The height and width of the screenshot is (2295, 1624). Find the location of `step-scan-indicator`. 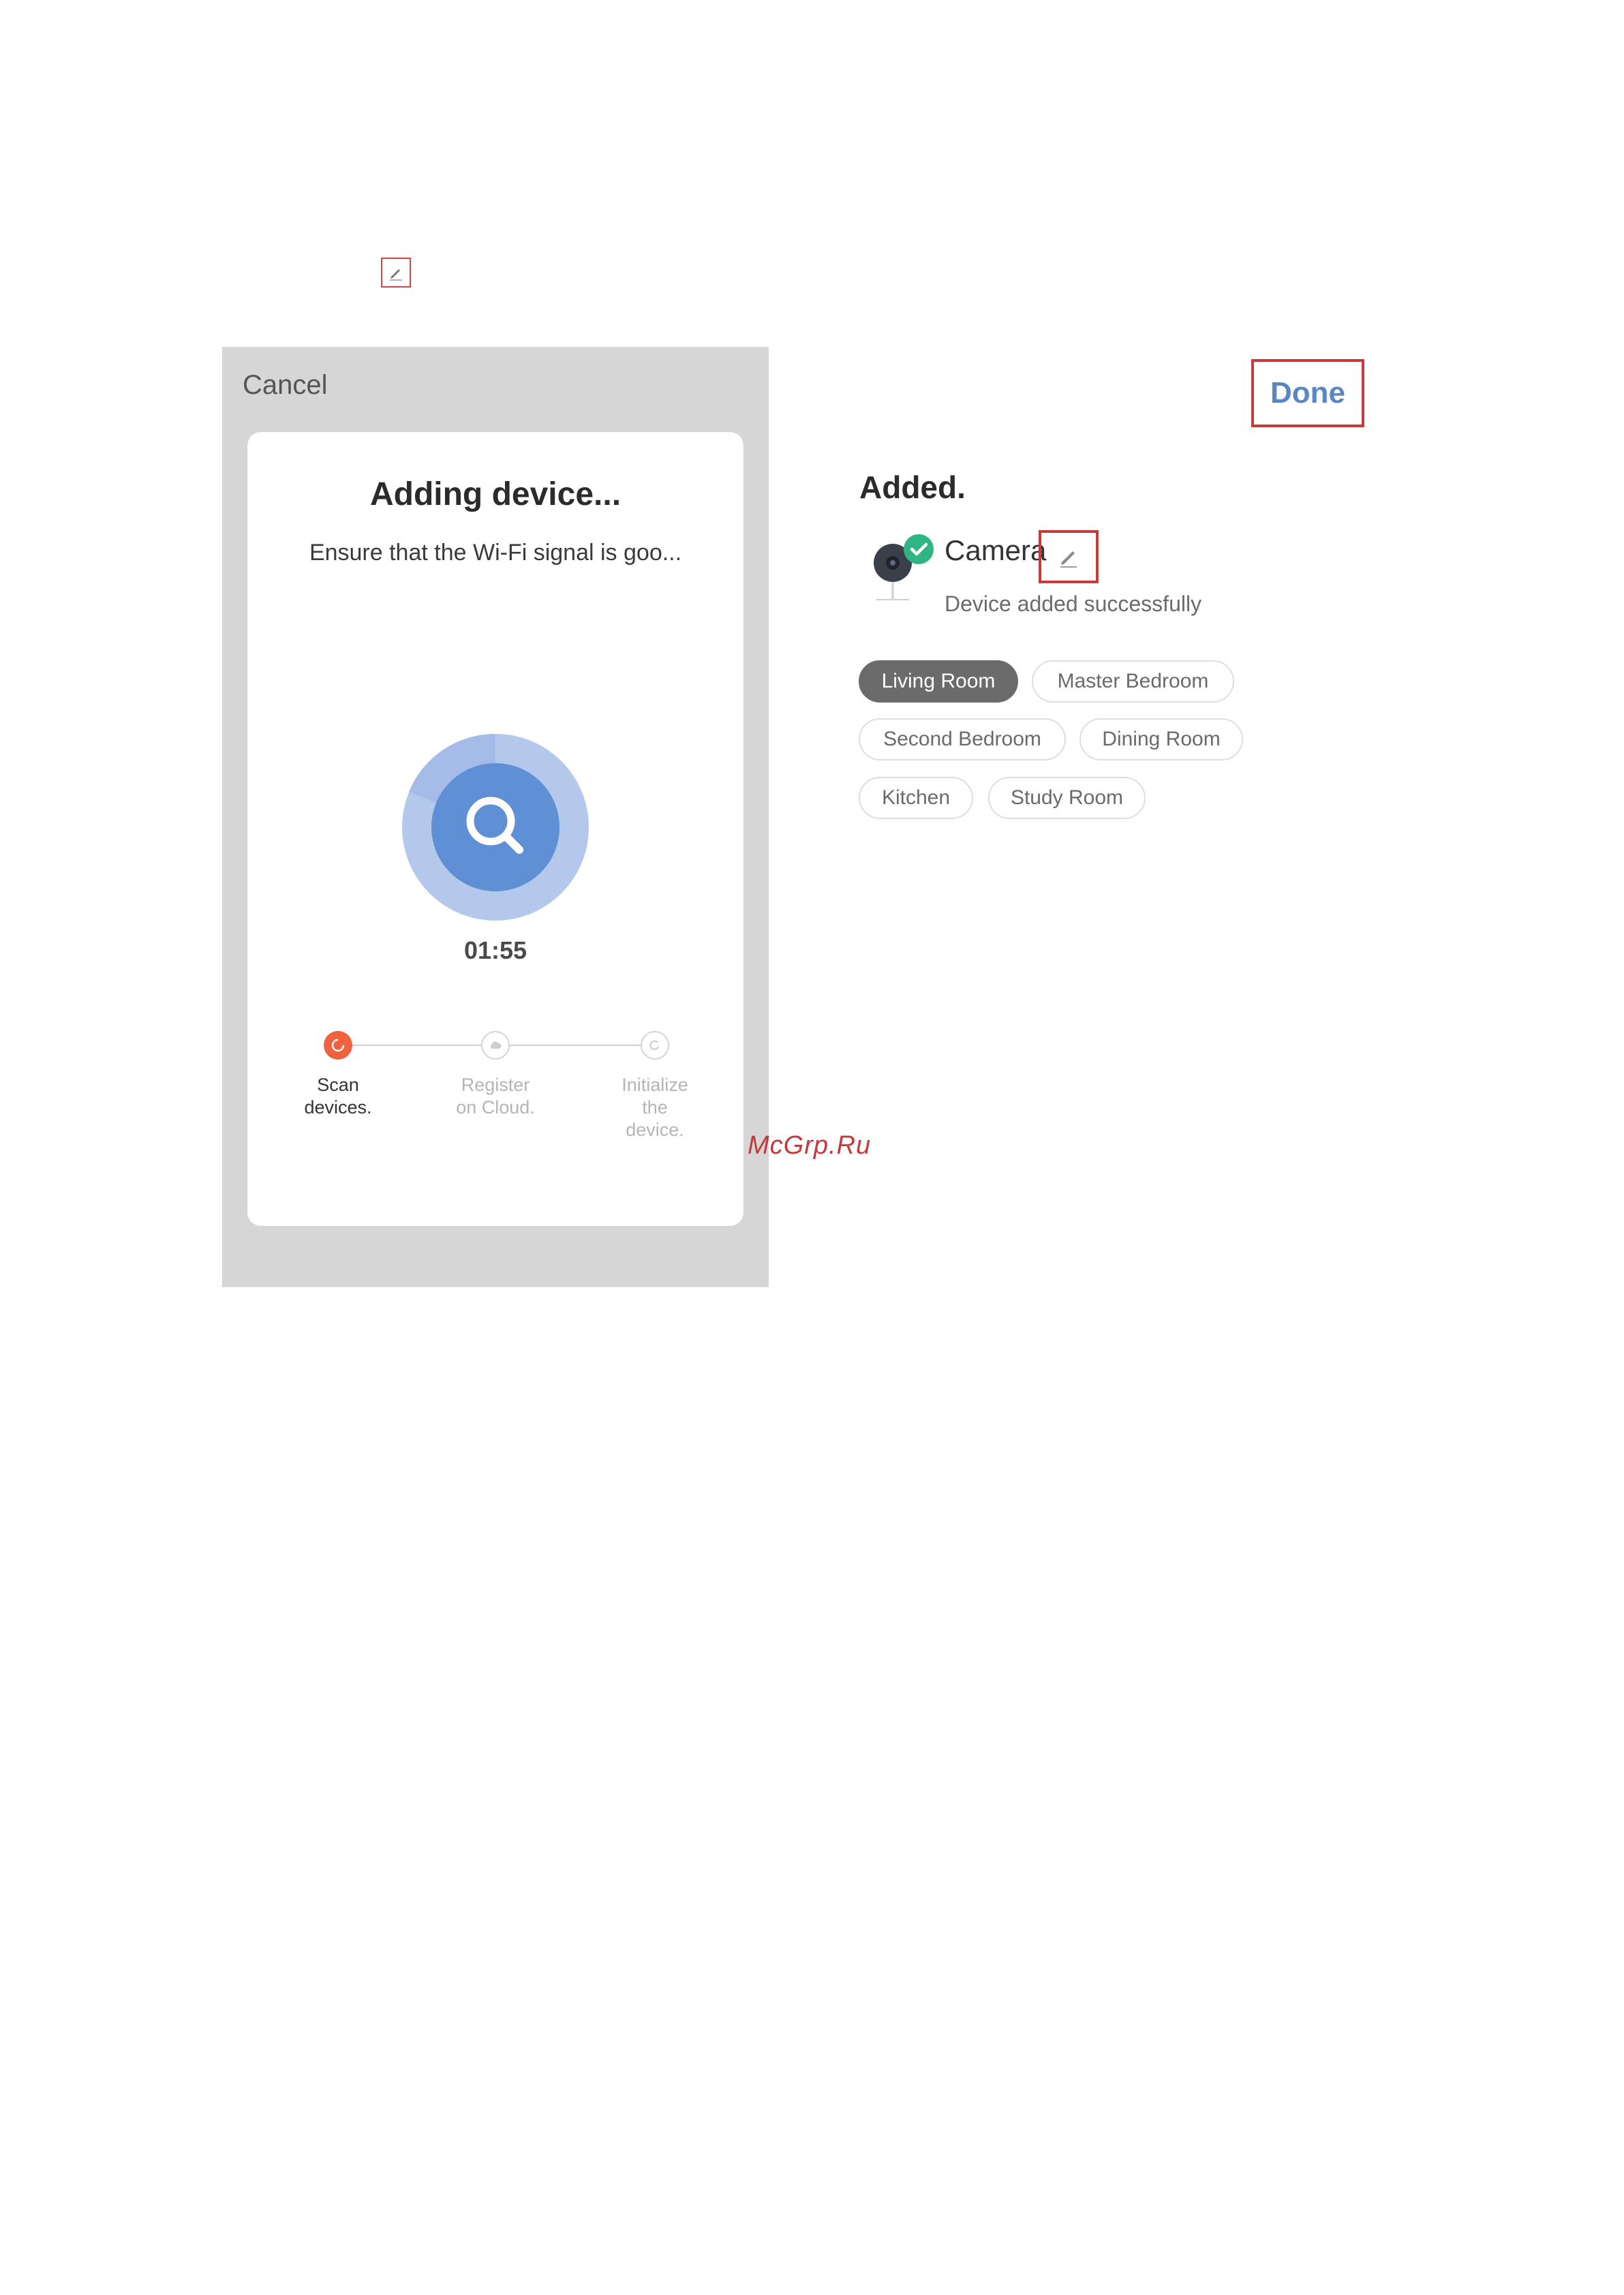

step-scan-indicator is located at coordinates (338, 1045).